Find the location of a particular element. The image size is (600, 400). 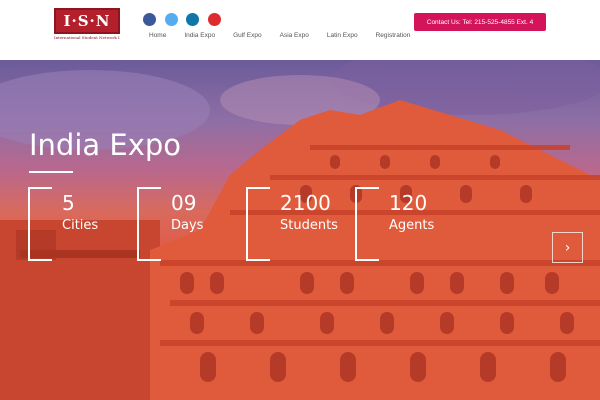

stat-number: 2100 is located at coordinates (305, 203).